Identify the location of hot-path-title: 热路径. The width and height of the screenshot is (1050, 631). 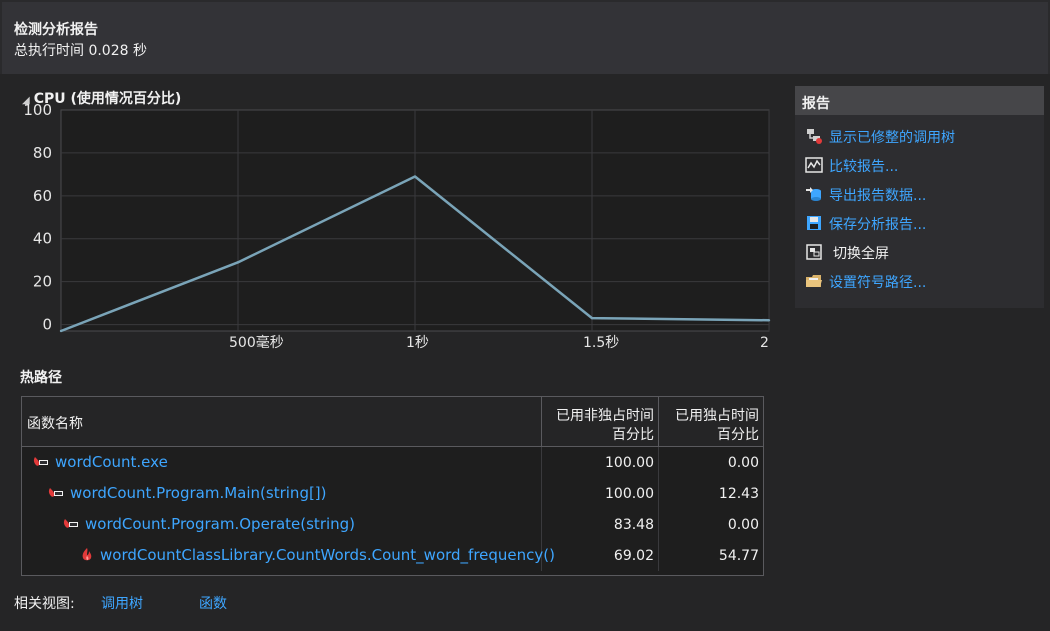
(41, 378).